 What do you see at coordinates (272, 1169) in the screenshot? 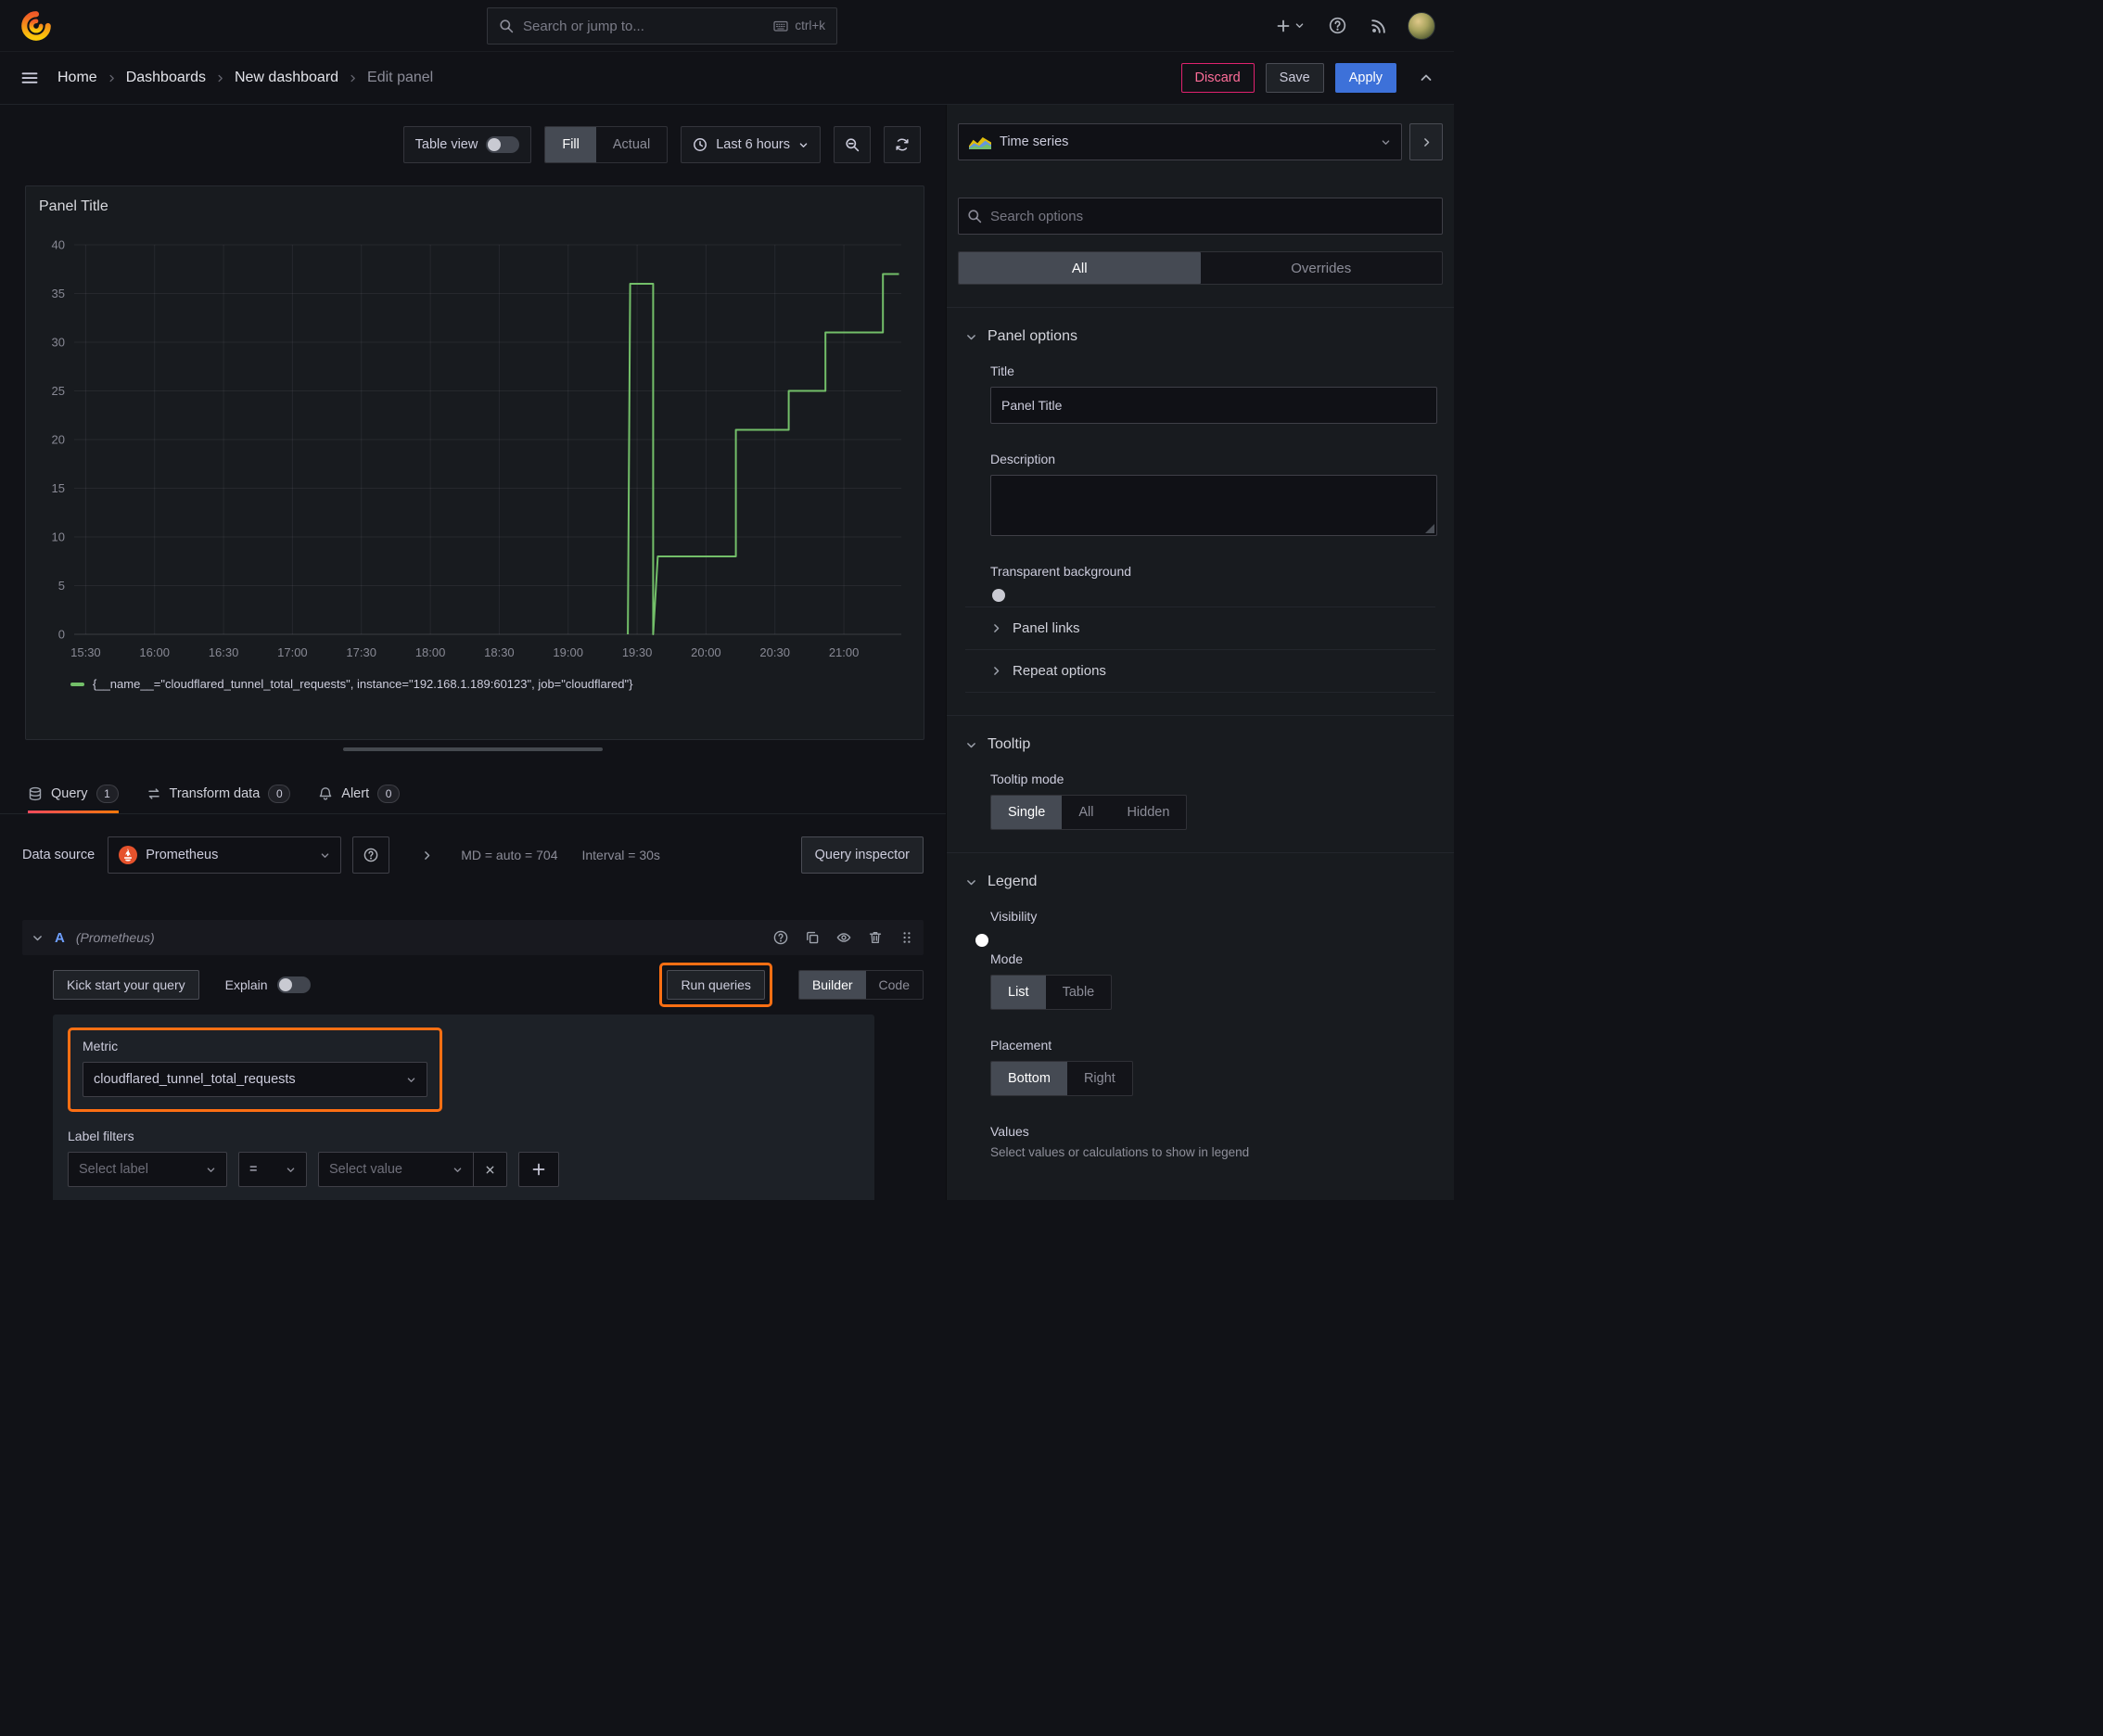
I see `operator-dropdown: =` at bounding box center [272, 1169].